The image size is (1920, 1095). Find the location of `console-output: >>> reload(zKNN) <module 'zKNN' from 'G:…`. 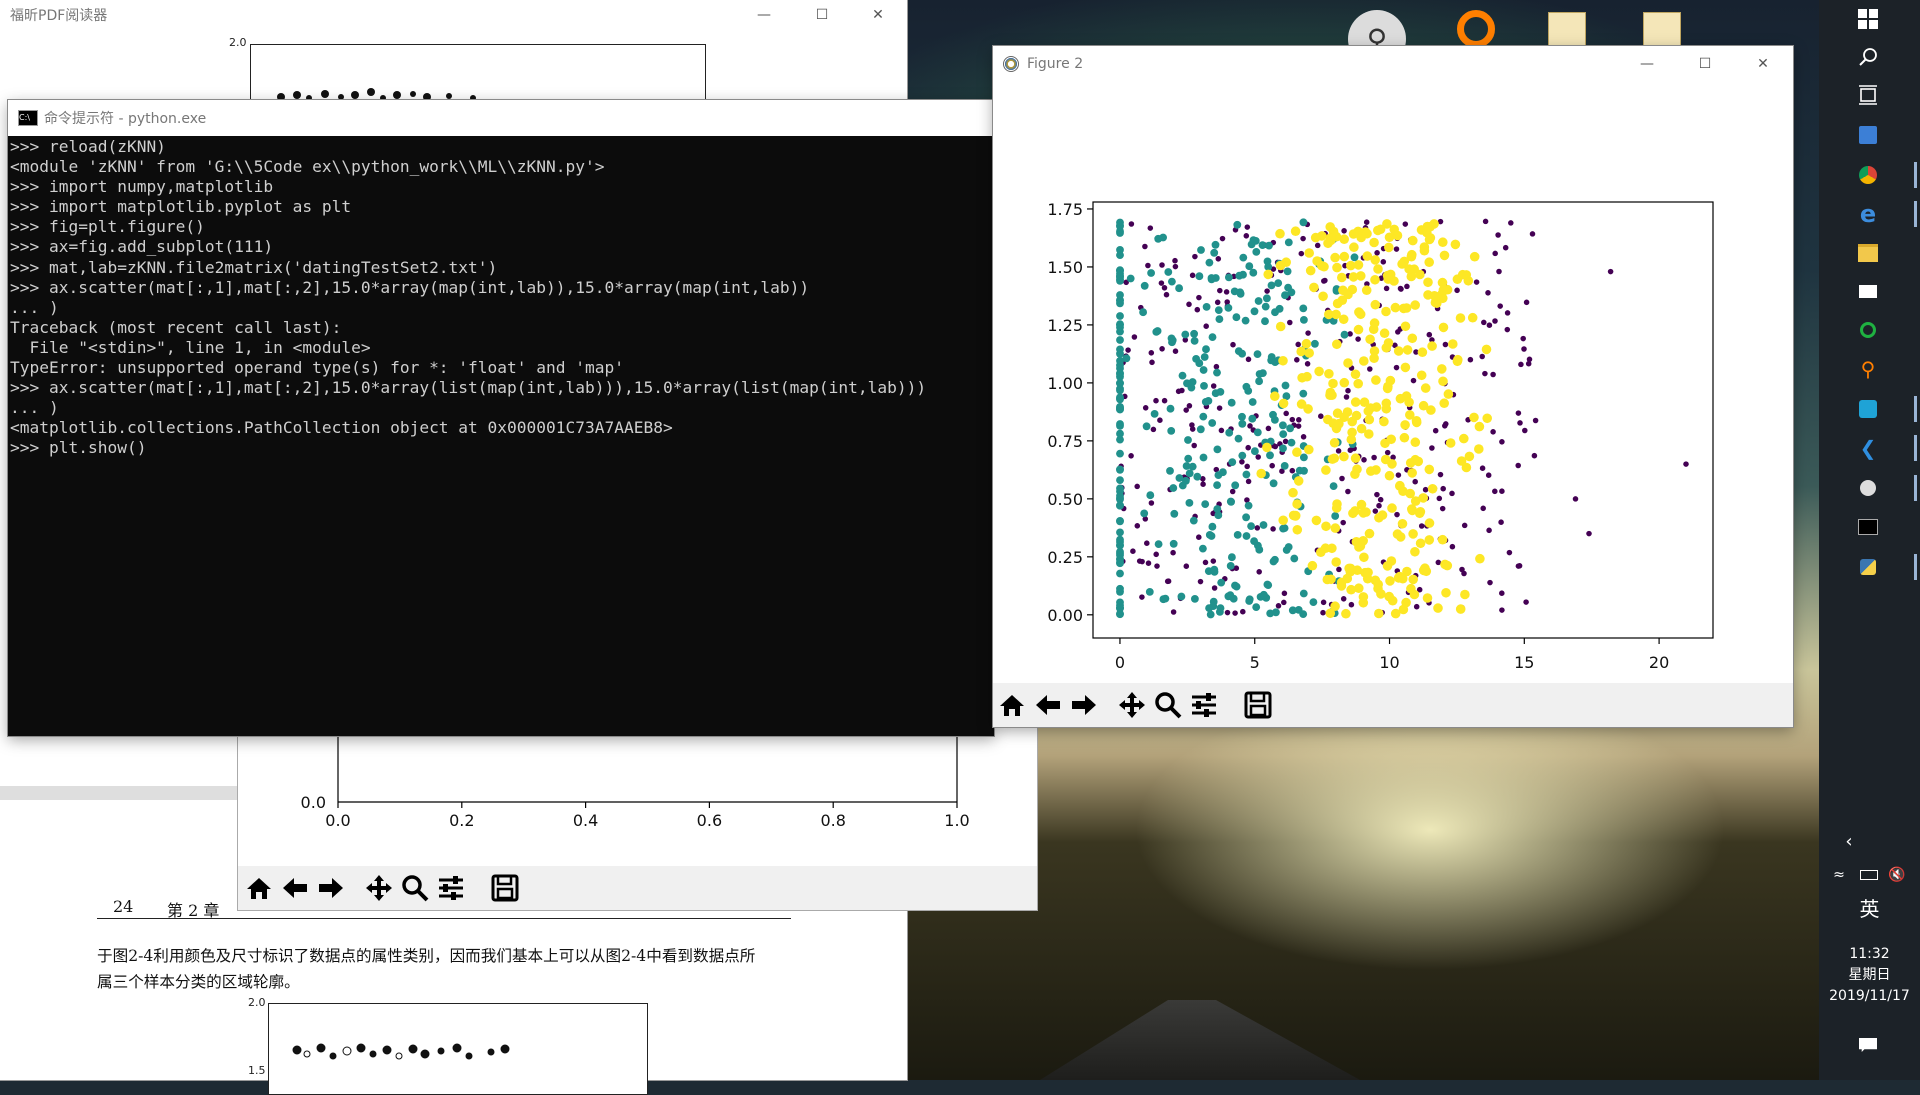

console-output: >>> reload(zKNN) <module 'zKNN' from 'G:… is located at coordinates (468, 298).